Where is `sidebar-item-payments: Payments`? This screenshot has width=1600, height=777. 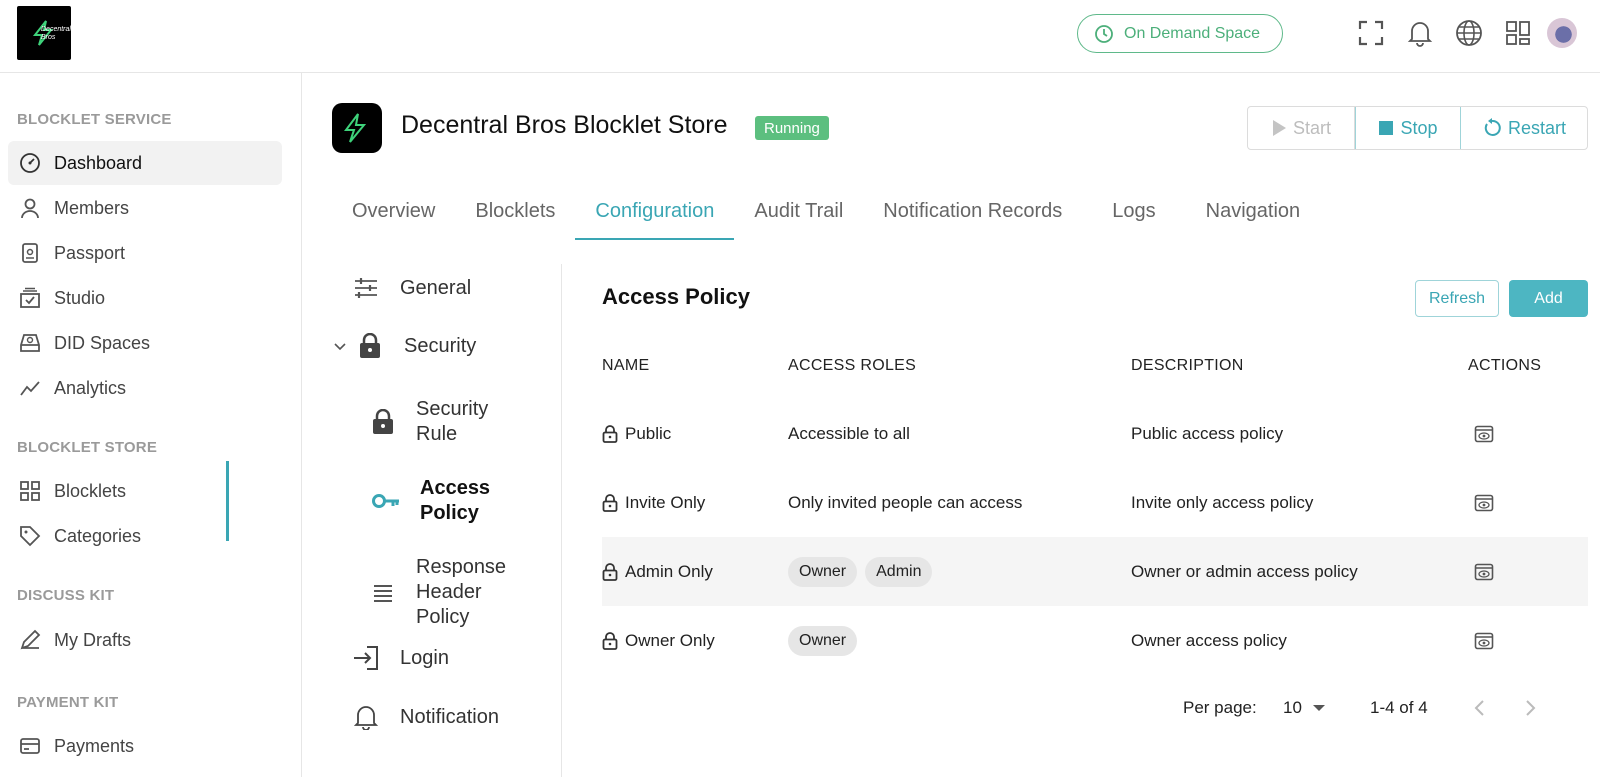
sidebar-item-payments: Payments is located at coordinates (145, 746).